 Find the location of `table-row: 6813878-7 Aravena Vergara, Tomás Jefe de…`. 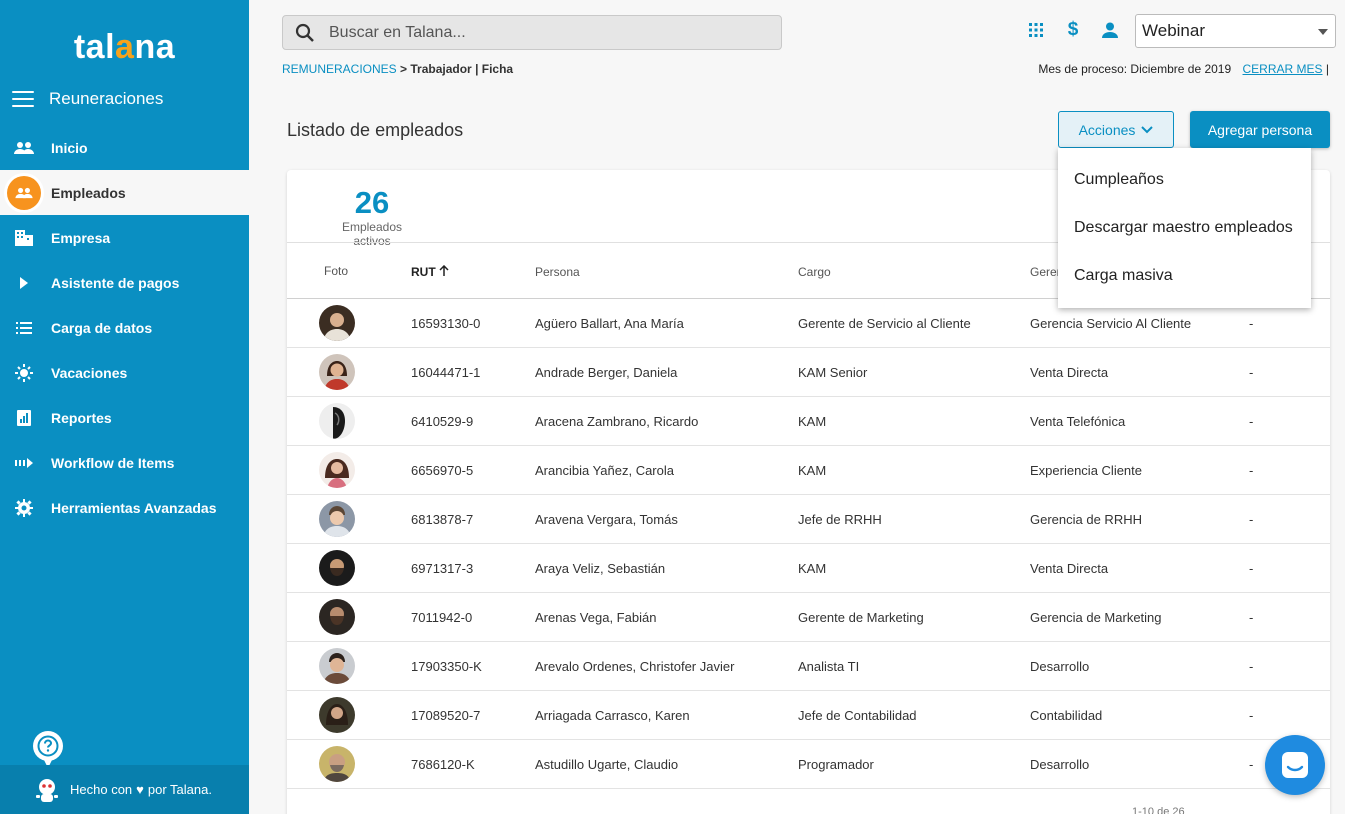

table-row: 6813878-7 Aravena Vergara, Tomás Jefe de… is located at coordinates (808, 519).